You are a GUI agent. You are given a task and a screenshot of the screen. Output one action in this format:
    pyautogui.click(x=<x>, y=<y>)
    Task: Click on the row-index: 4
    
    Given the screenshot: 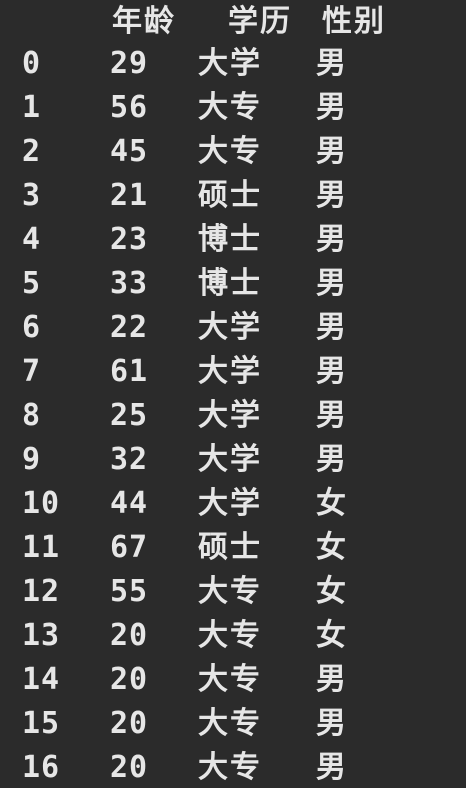 What is the action you would take?
    pyautogui.click(x=32, y=239)
    